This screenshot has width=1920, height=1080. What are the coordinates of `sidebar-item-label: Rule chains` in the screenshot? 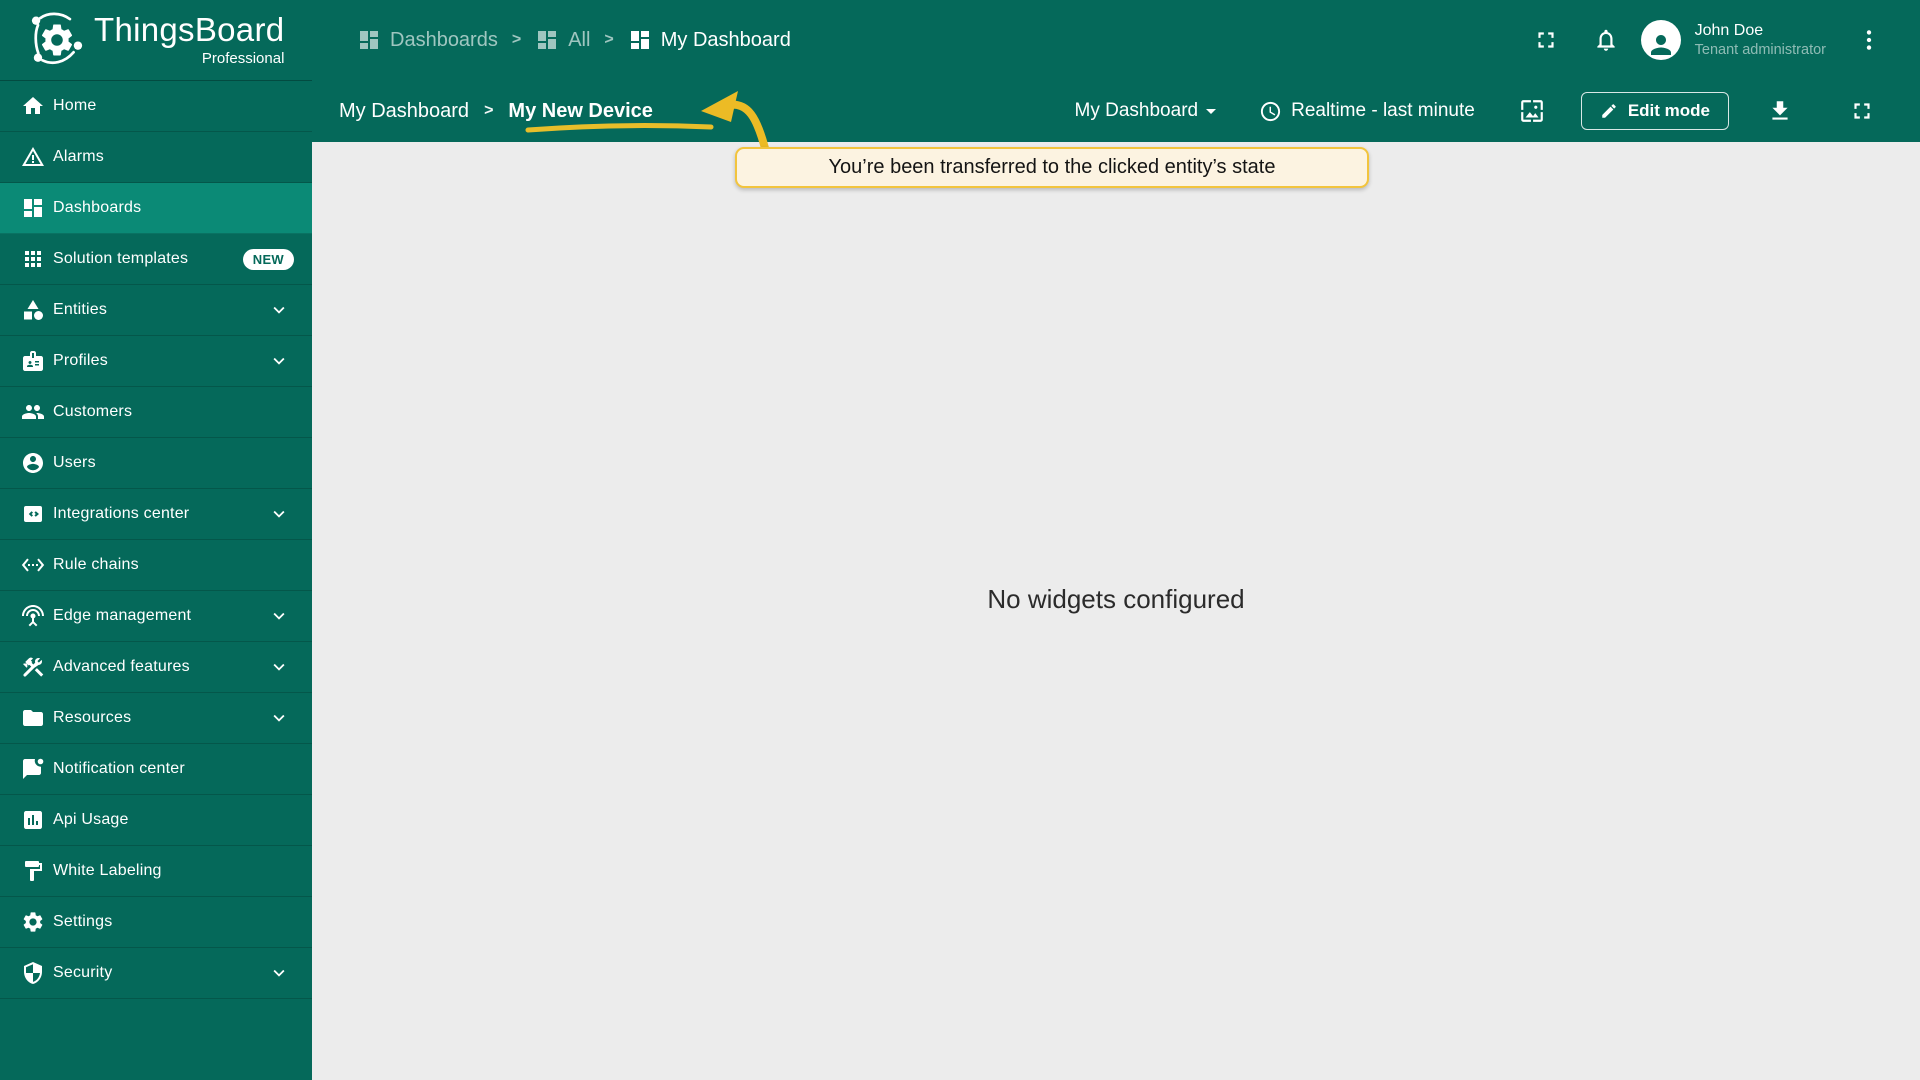 It's located at (96, 564).